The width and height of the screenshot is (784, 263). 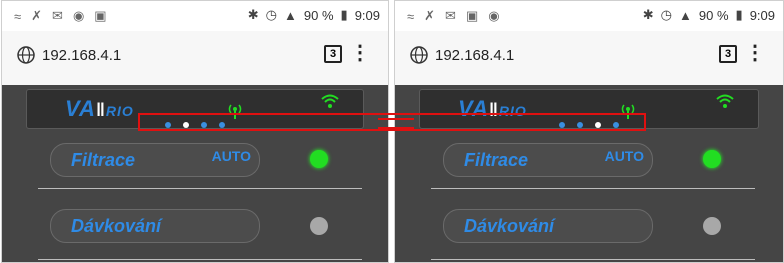 I want to click on highlight-connector, so click(x=396, y=123).